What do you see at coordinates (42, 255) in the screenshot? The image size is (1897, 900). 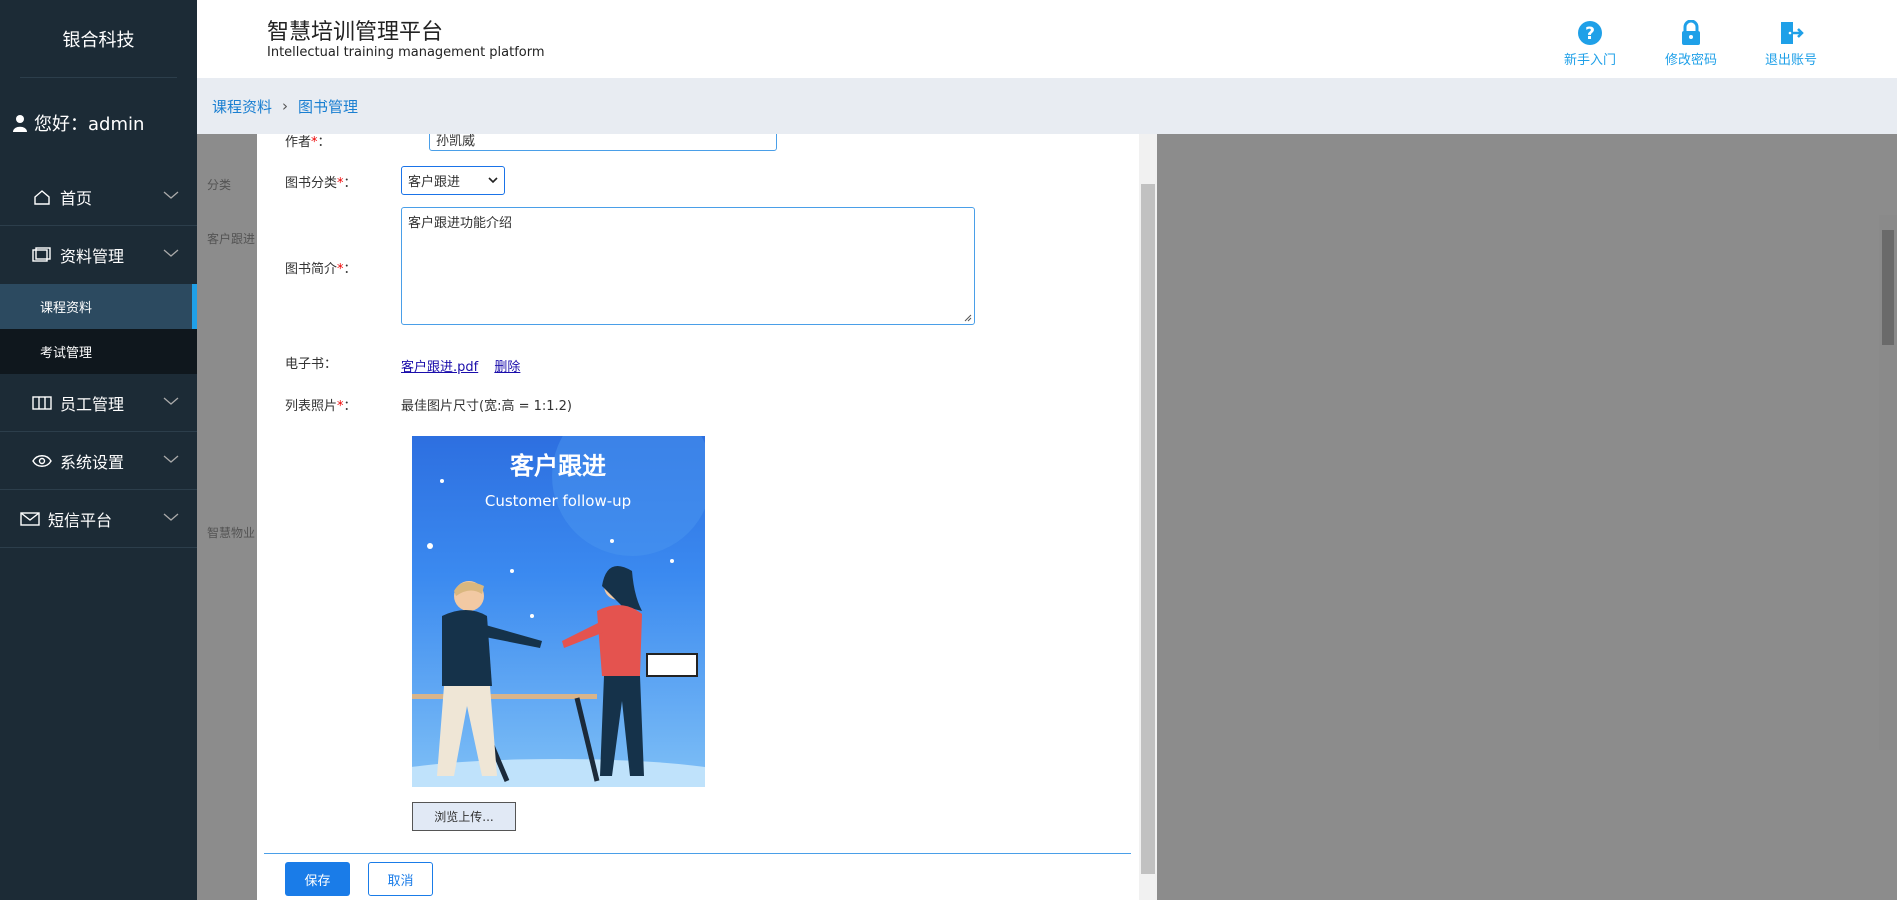 I see `documents-icon` at bounding box center [42, 255].